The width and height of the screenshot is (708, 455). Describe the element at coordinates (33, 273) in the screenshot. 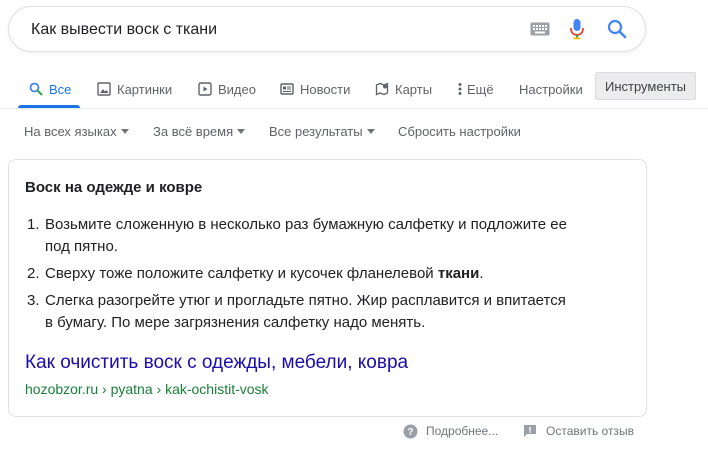

I see `step-number: 2.` at that location.